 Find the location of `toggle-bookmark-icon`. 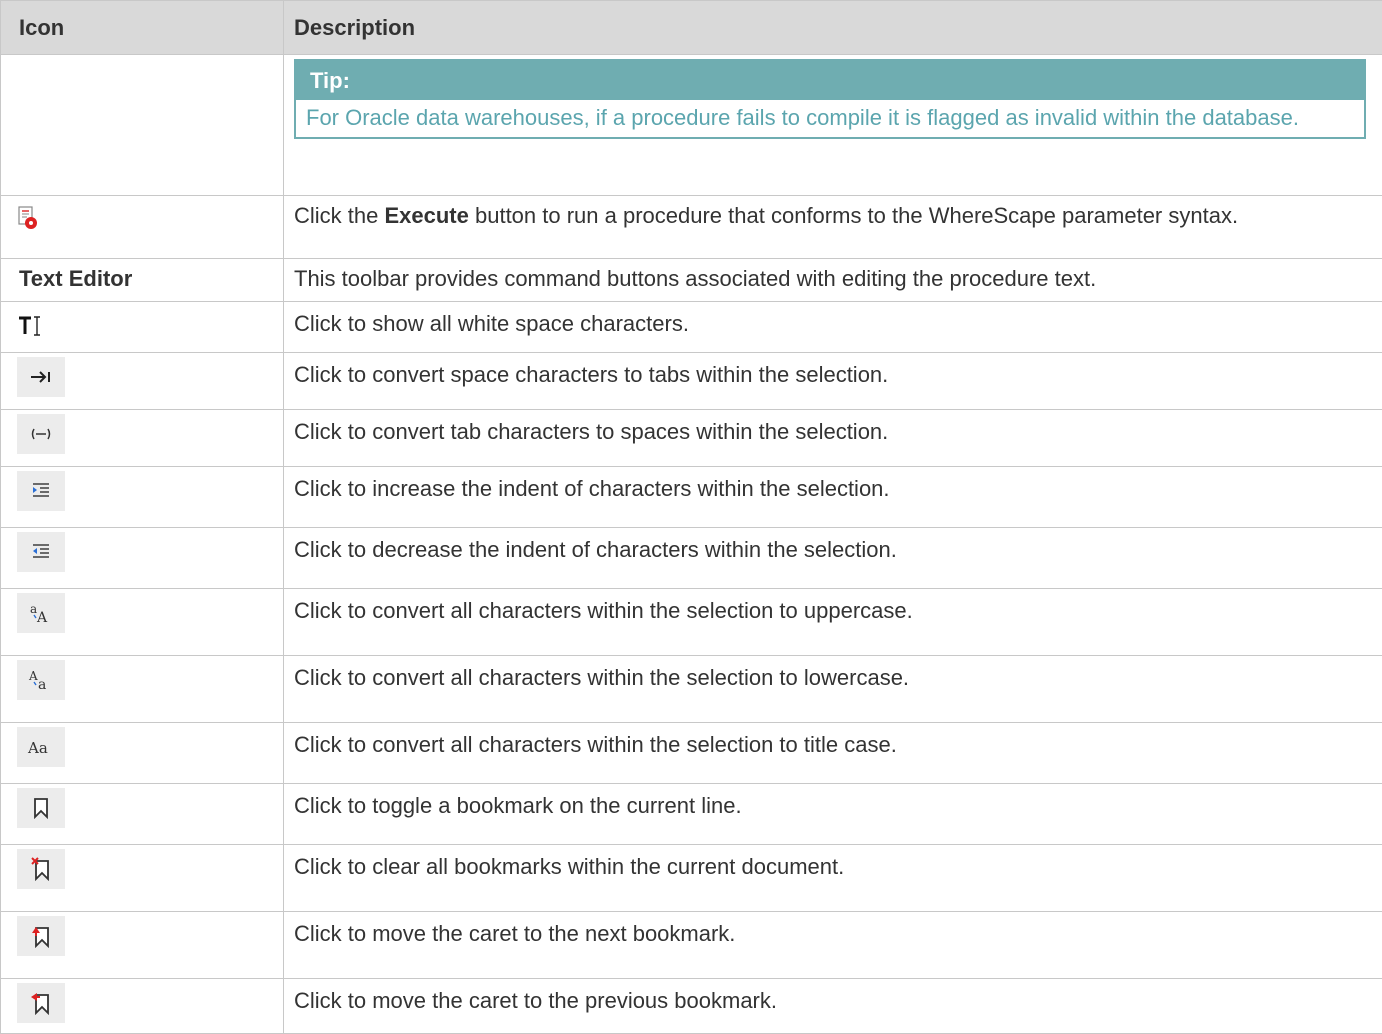

toggle-bookmark-icon is located at coordinates (41, 808).